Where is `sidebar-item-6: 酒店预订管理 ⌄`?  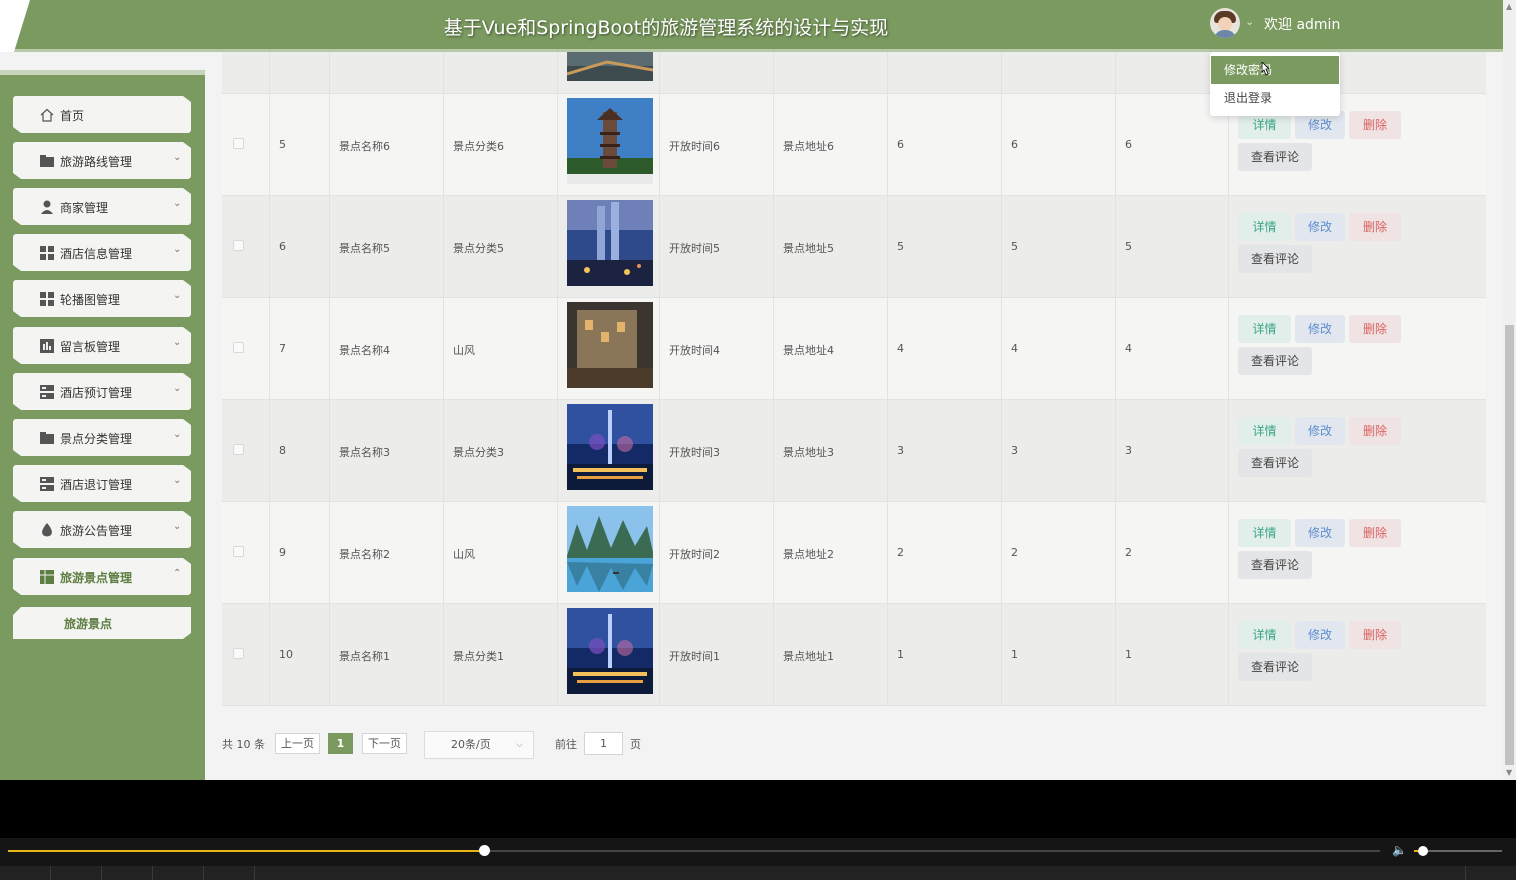 sidebar-item-6: 酒店预订管理 ⌄ is located at coordinates (102, 391).